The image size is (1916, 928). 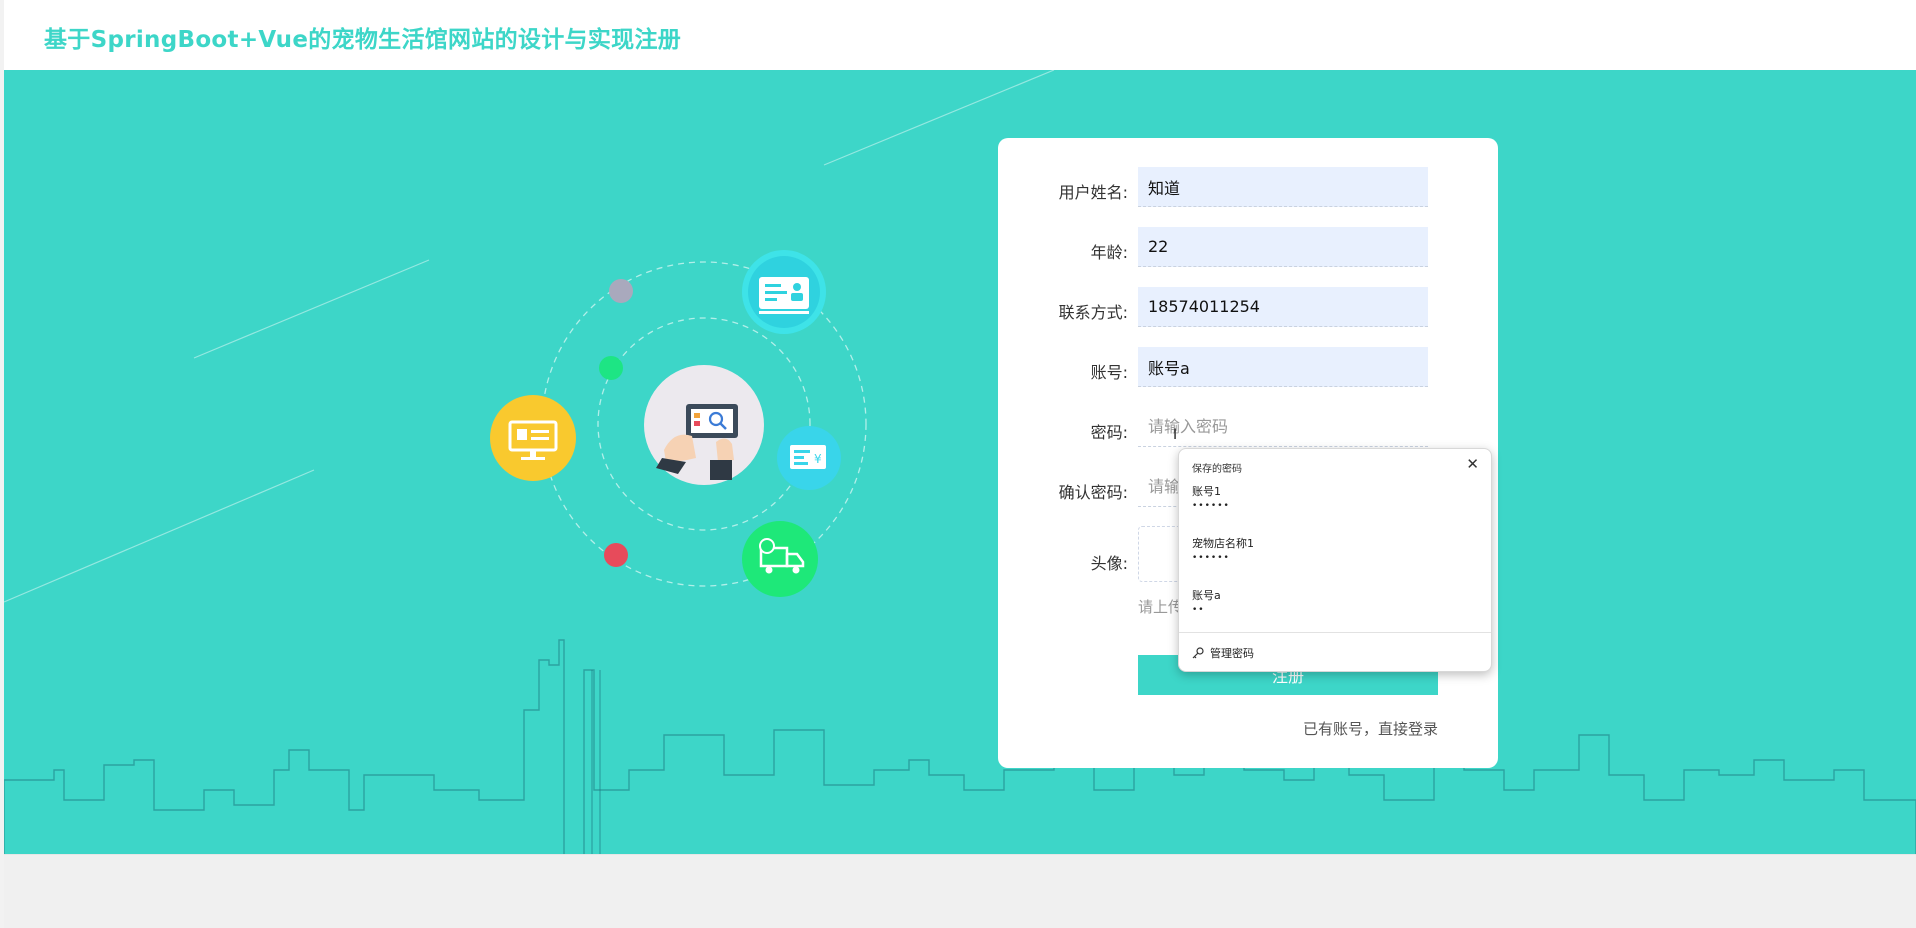 I want to click on upload-tip: 请上传, so click(x=1161, y=607).